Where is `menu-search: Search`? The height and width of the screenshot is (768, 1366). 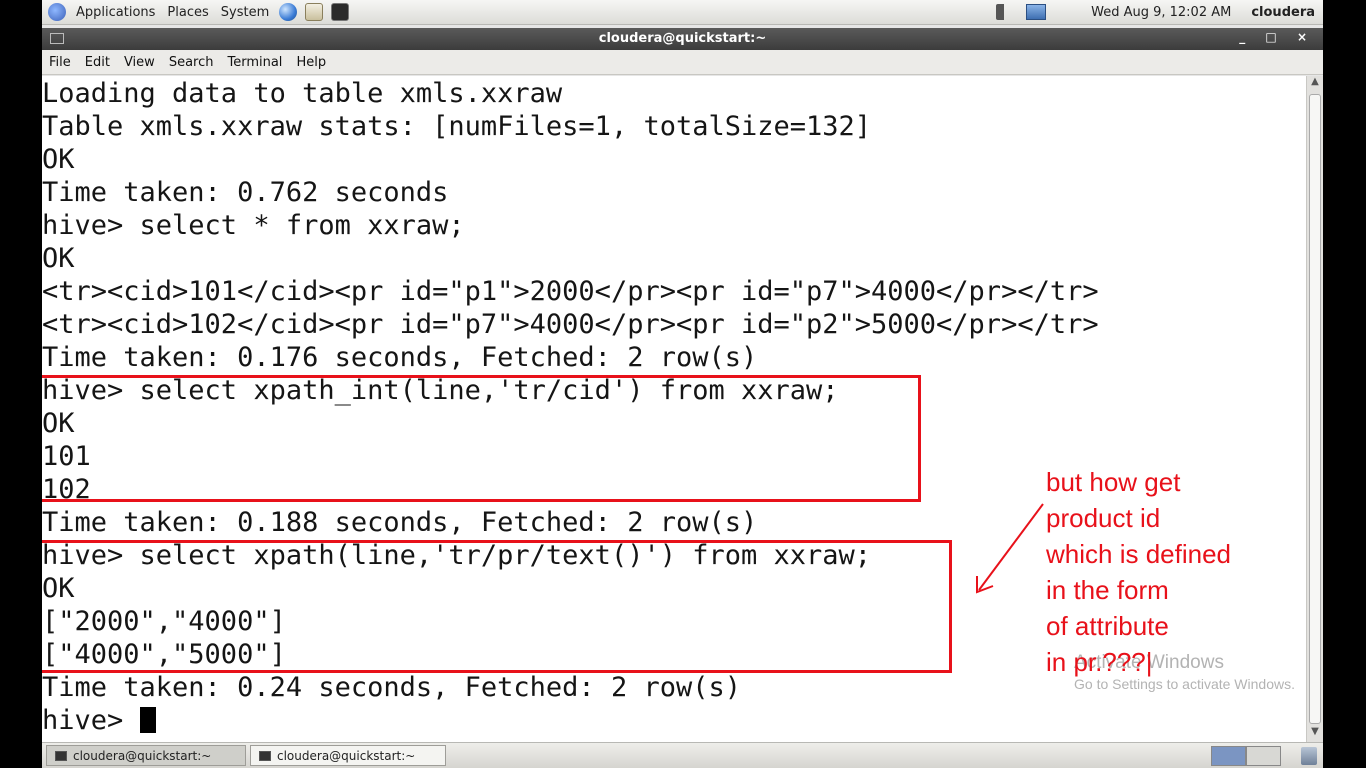
menu-search: Search is located at coordinates (191, 62).